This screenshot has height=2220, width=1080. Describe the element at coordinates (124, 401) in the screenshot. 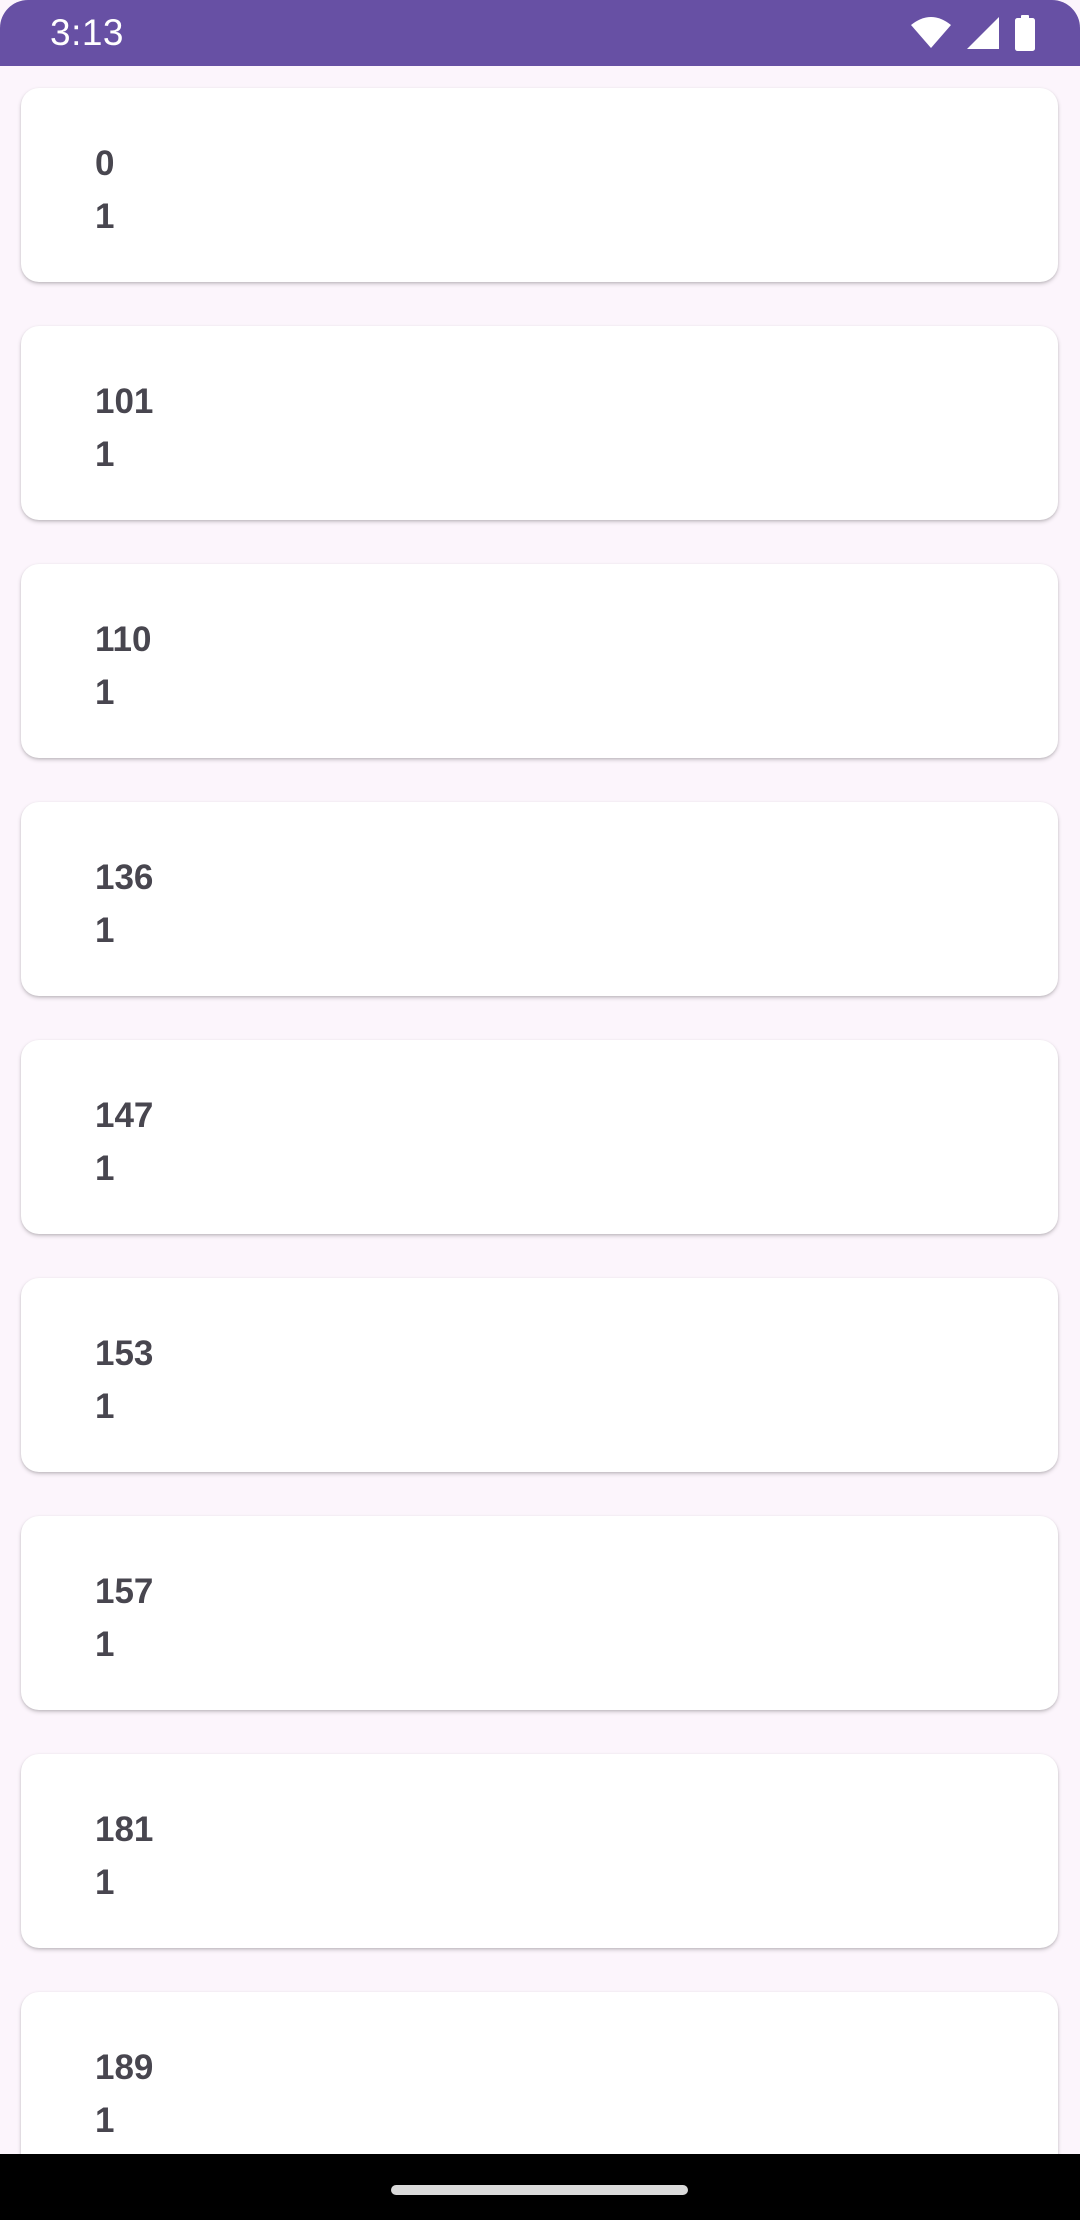

I see `list-item-title: 101` at that location.